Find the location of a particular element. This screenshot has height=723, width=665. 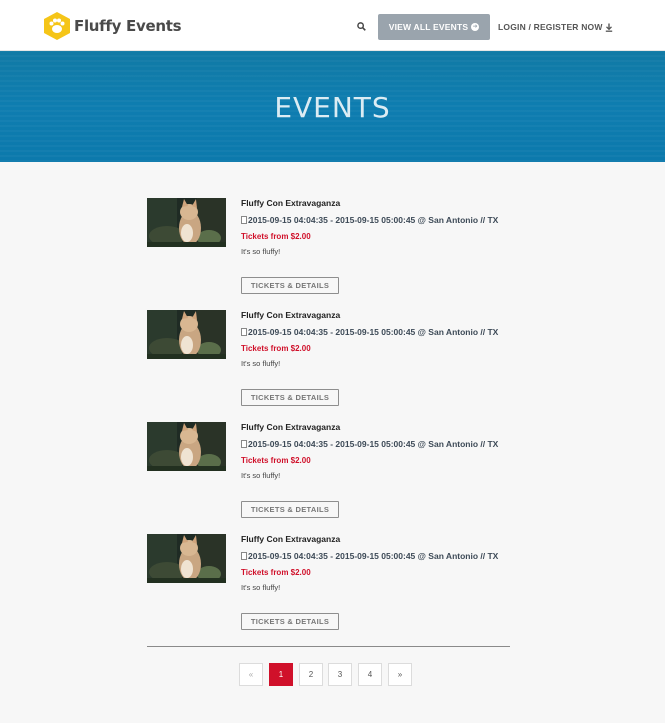

page-title: EVENTS is located at coordinates (332, 107).